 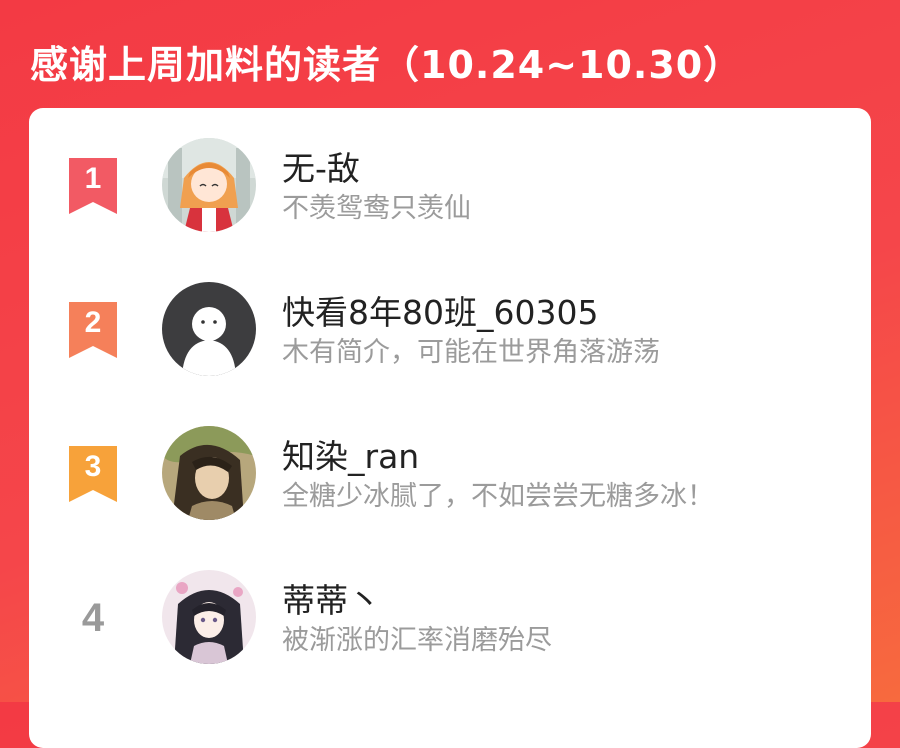 What do you see at coordinates (93, 178) in the screenshot?
I see `rank-number: 1` at bounding box center [93, 178].